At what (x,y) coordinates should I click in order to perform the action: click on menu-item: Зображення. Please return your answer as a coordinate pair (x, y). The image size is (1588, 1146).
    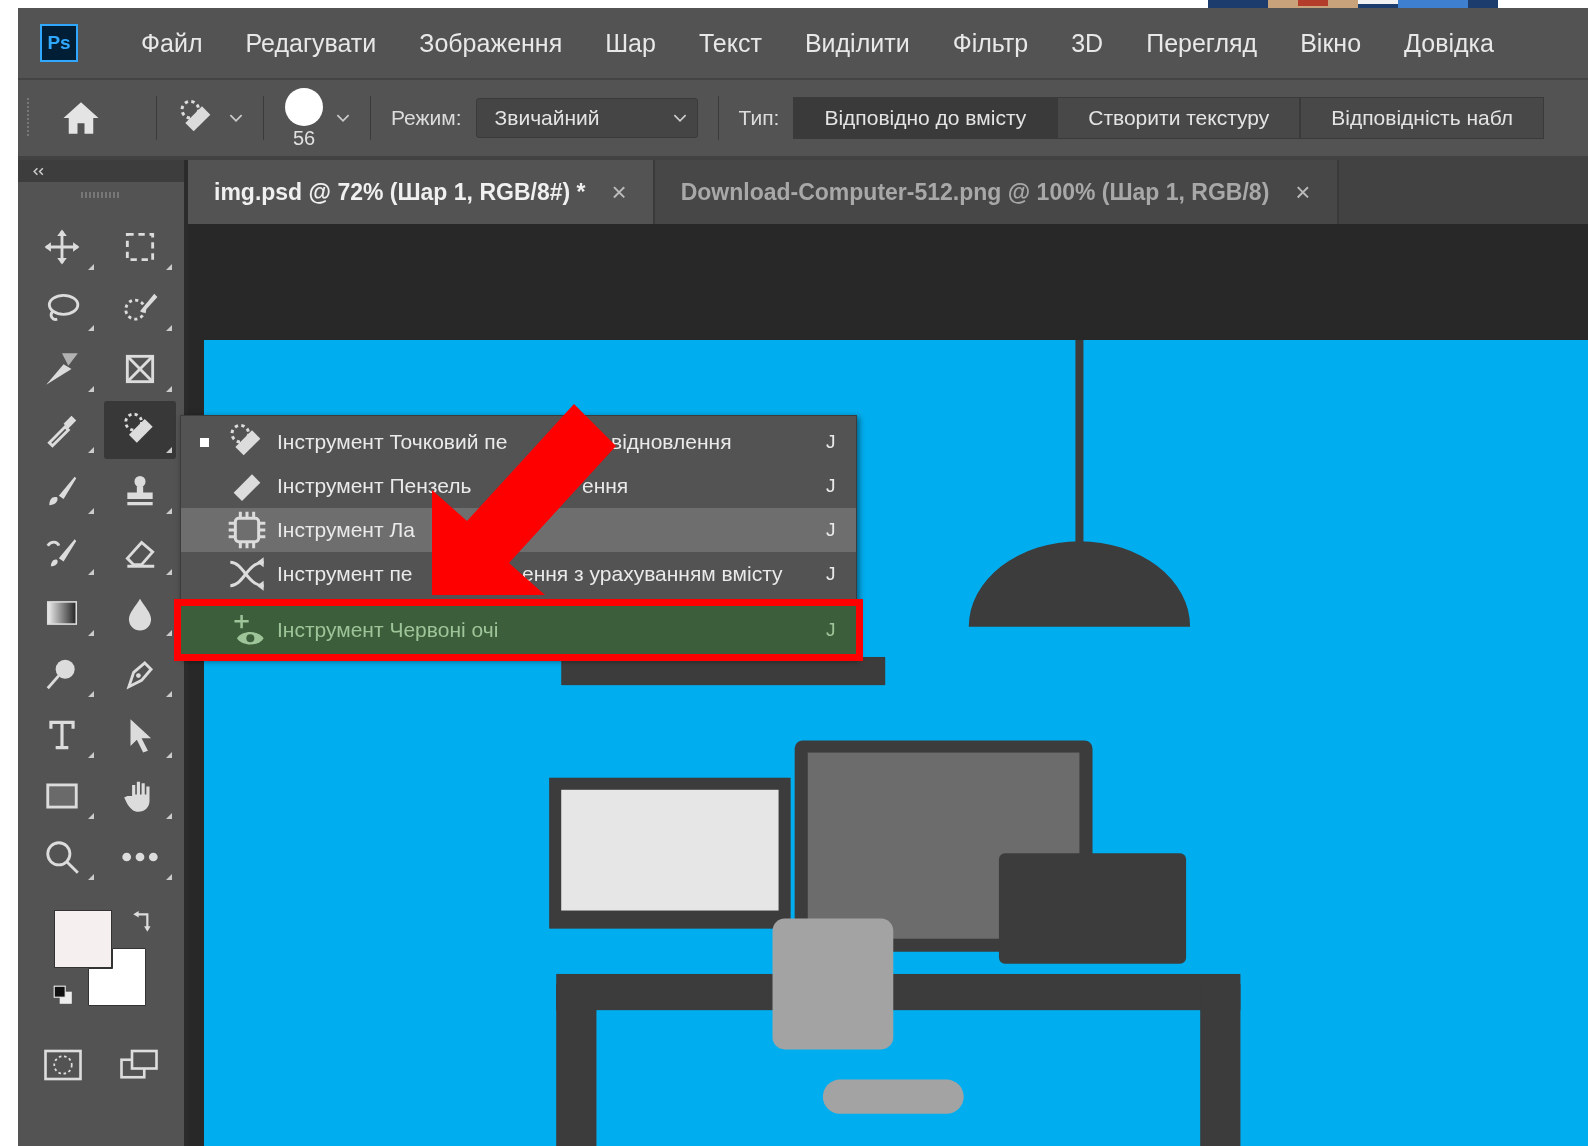
    Looking at the image, I should click on (491, 43).